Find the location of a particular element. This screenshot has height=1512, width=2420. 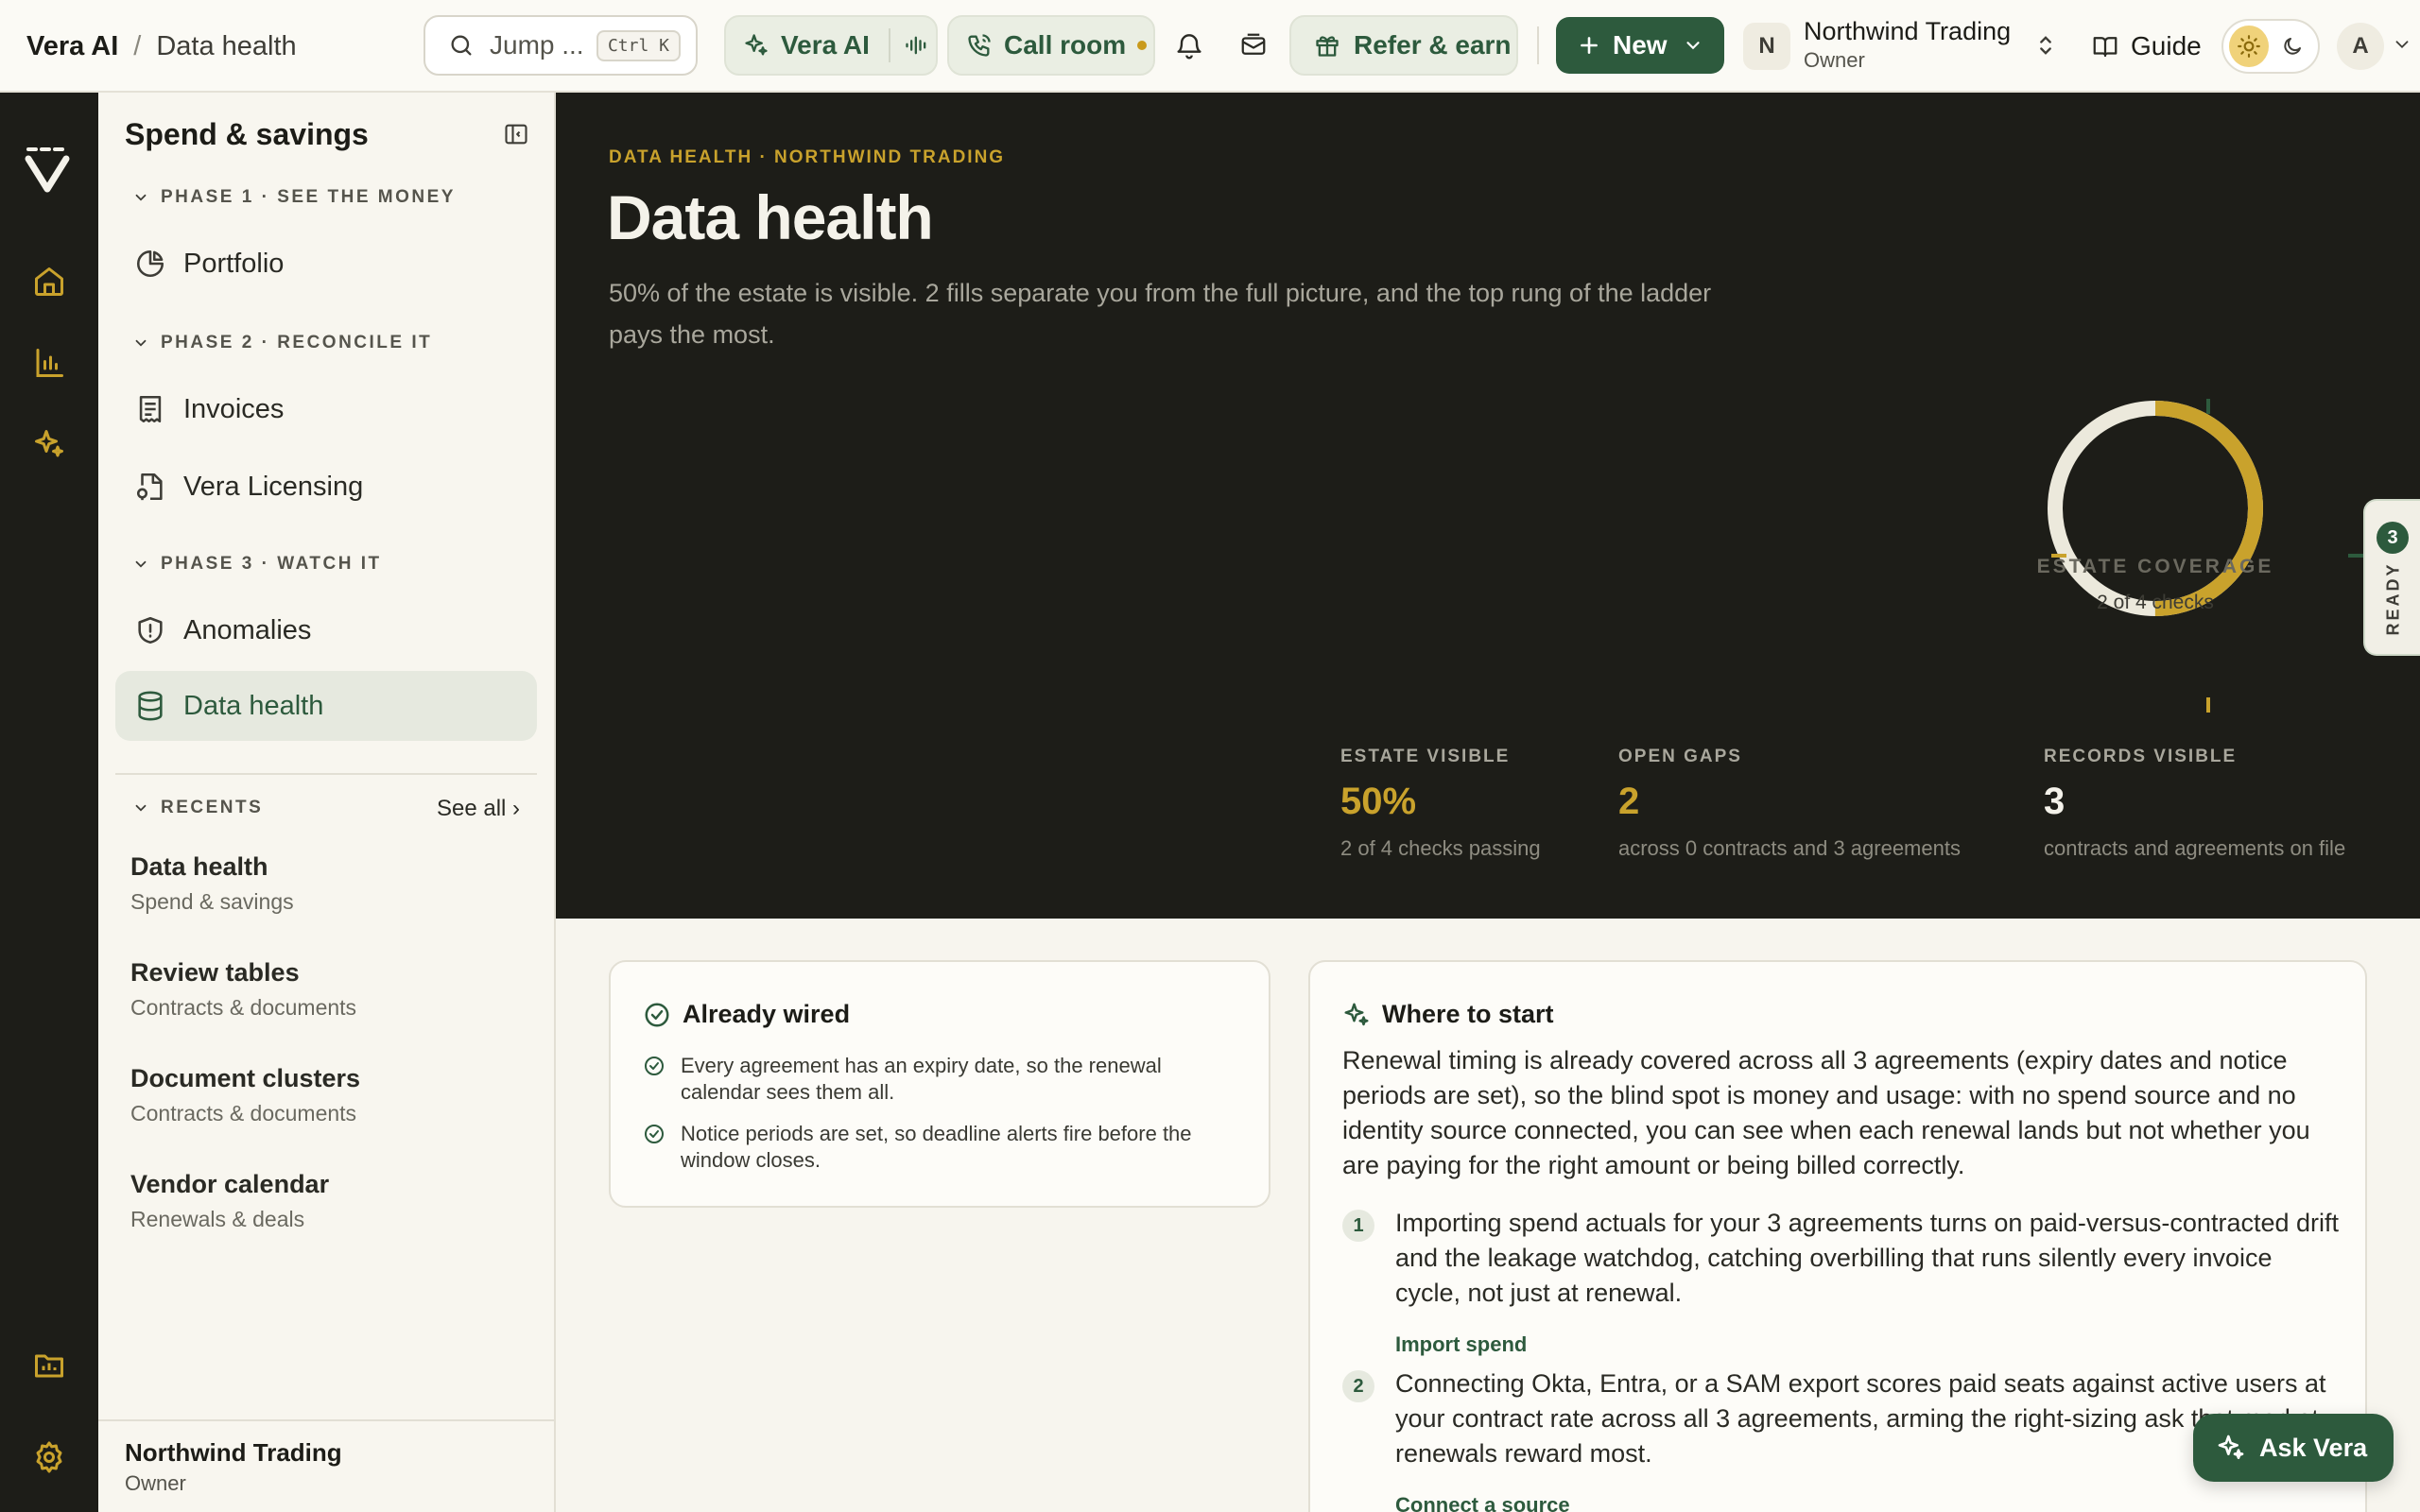

jump-search: Jump ... Ctrl K is located at coordinates (561, 45).